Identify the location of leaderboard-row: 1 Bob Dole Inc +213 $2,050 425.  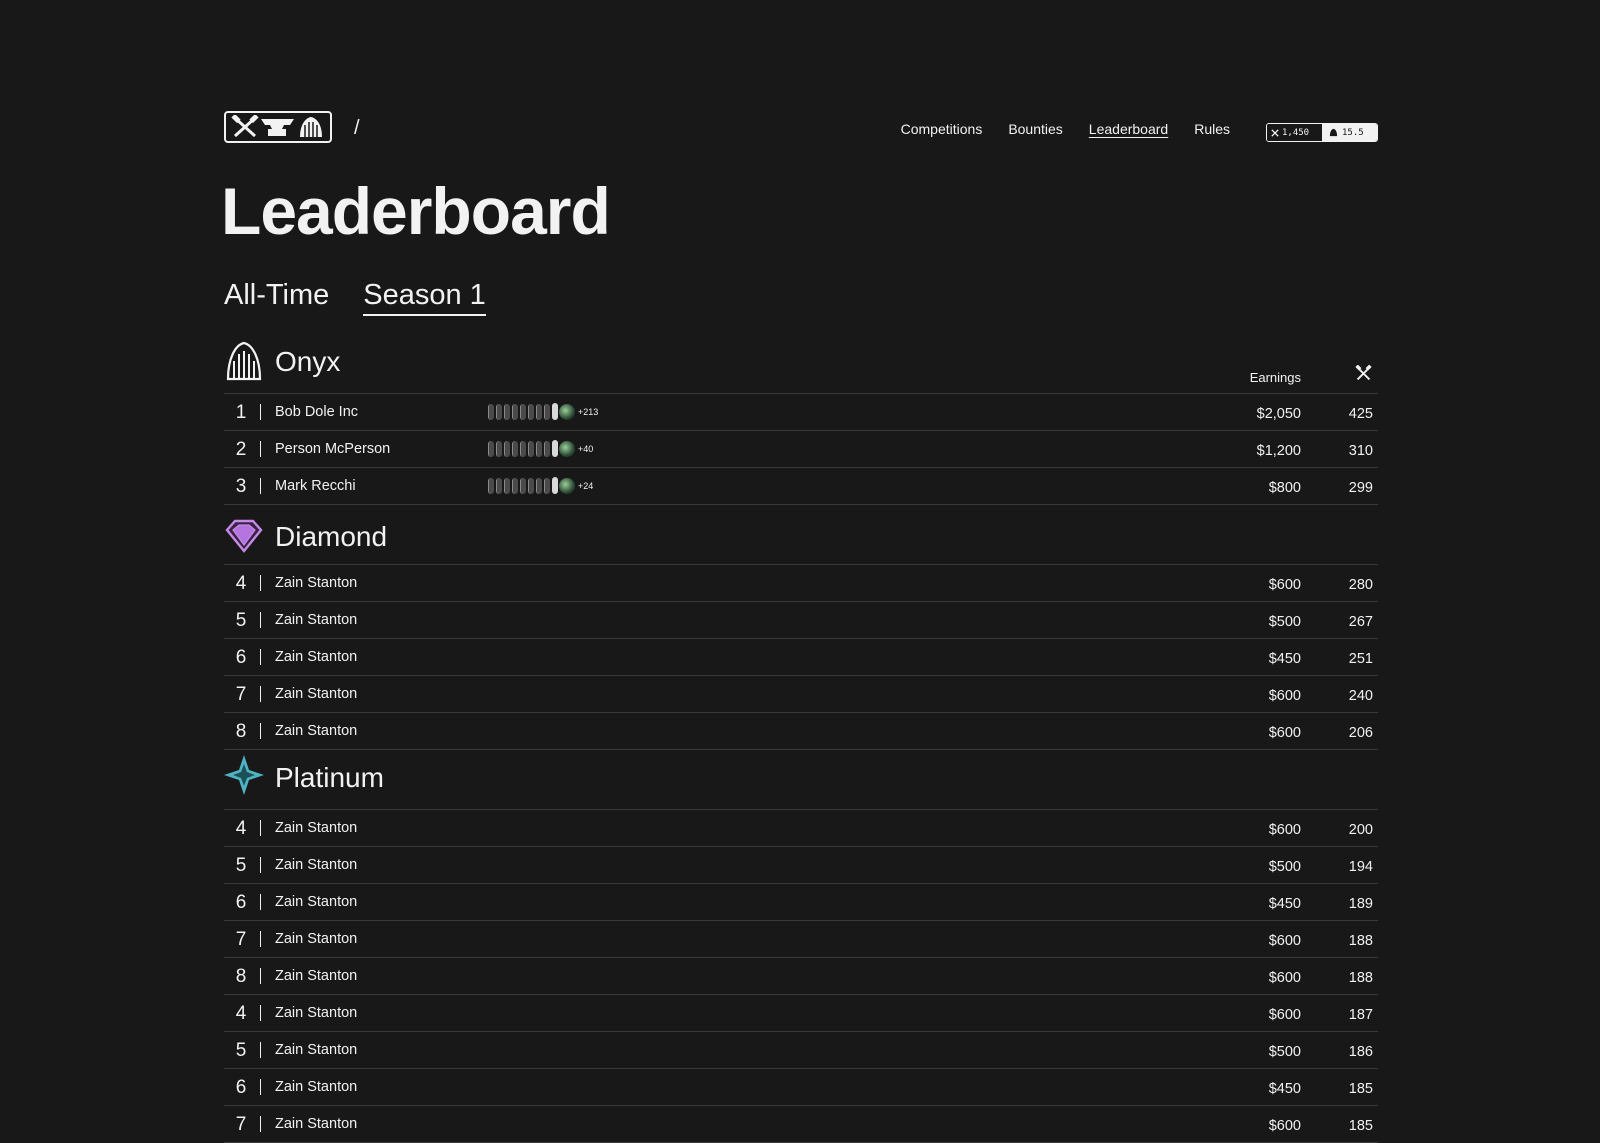
(801, 412).